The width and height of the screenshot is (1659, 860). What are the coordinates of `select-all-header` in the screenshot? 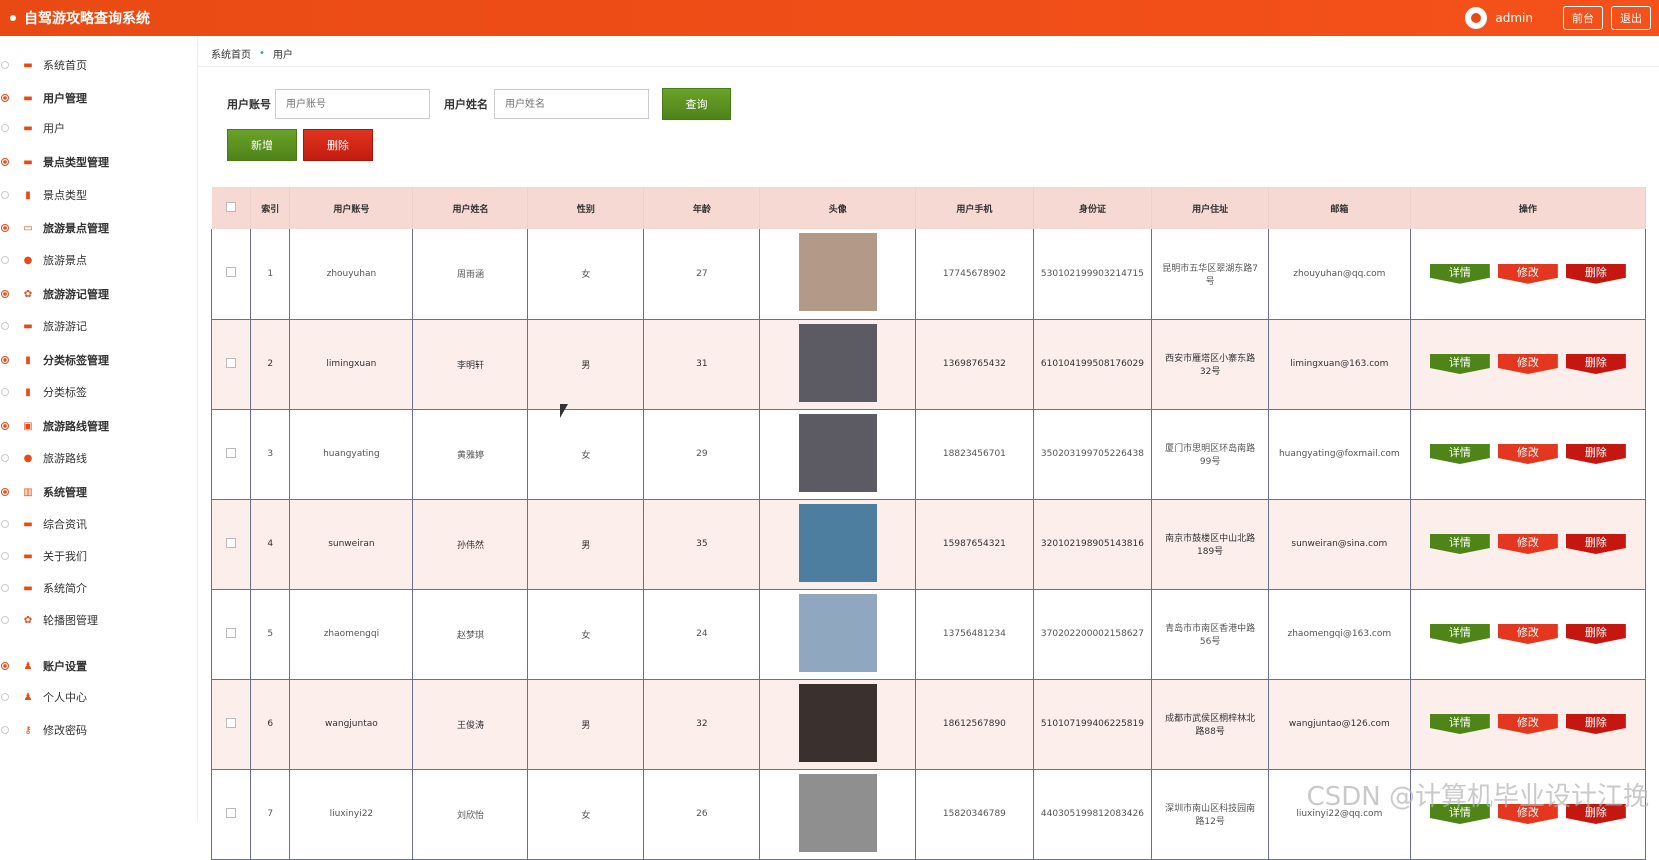 It's located at (231, 208).